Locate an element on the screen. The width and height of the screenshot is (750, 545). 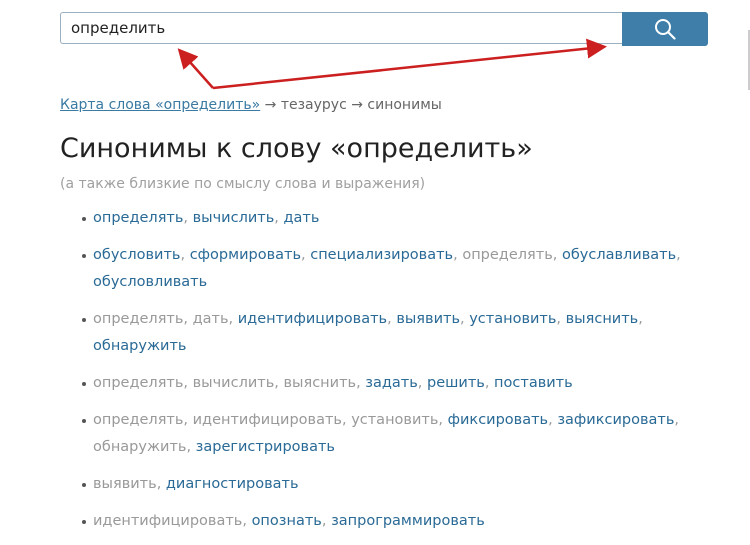
search-bar is located at coordinates (384, 29).